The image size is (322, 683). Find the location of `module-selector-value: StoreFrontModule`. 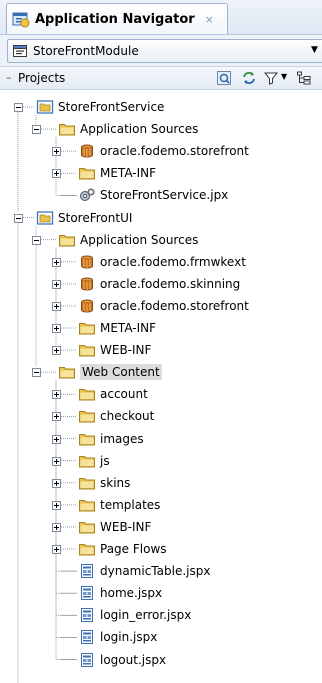

module-selector-value: StoreFrontModule is located at coordinates (86, 51).